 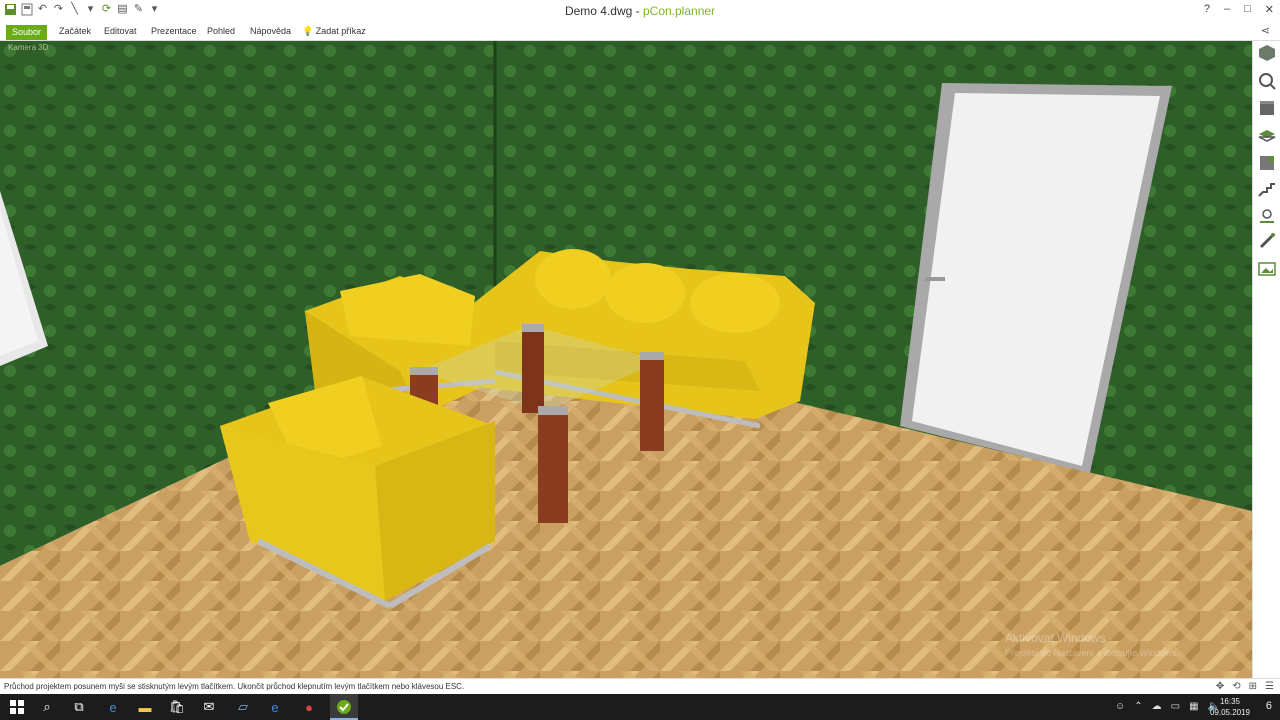 I want to click on document-title: Demo 4.dwg, so click(x=598, y=11).